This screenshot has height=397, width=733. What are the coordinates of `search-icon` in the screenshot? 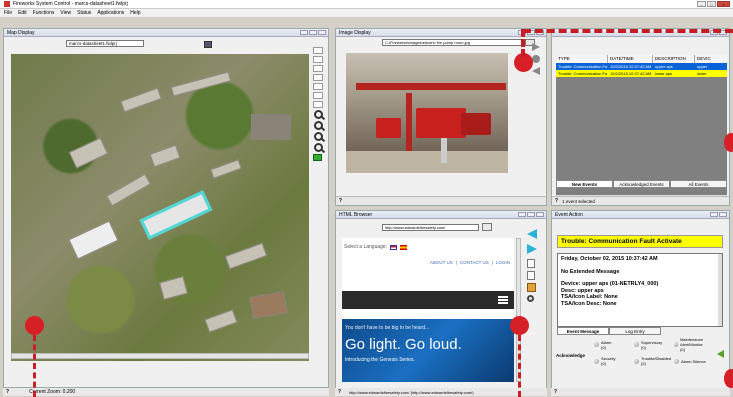 It's located at (530, 298).